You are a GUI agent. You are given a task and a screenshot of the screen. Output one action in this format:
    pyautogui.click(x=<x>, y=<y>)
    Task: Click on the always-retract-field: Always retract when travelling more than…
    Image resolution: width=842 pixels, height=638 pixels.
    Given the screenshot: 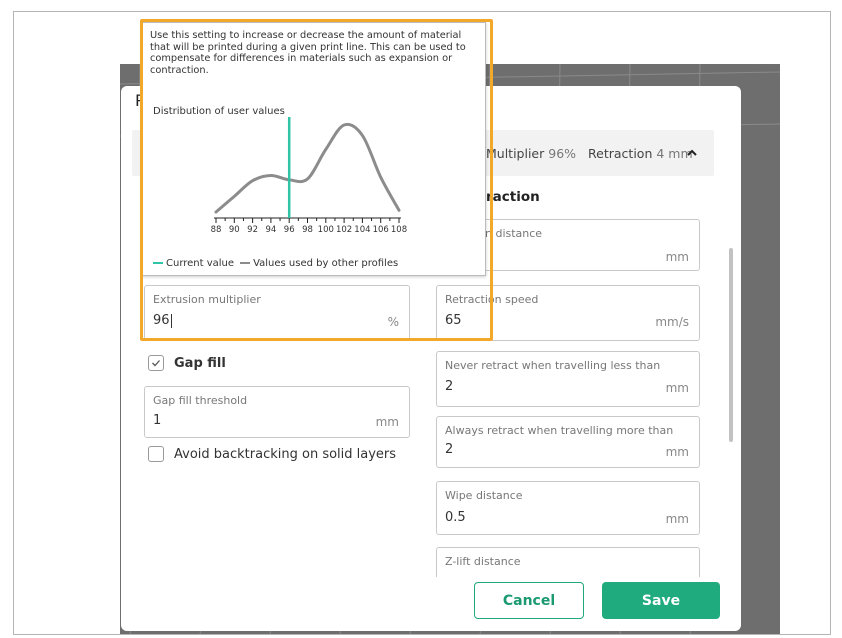 What is the action you would take?
    pyautogui.click(x=568, y=442)
    